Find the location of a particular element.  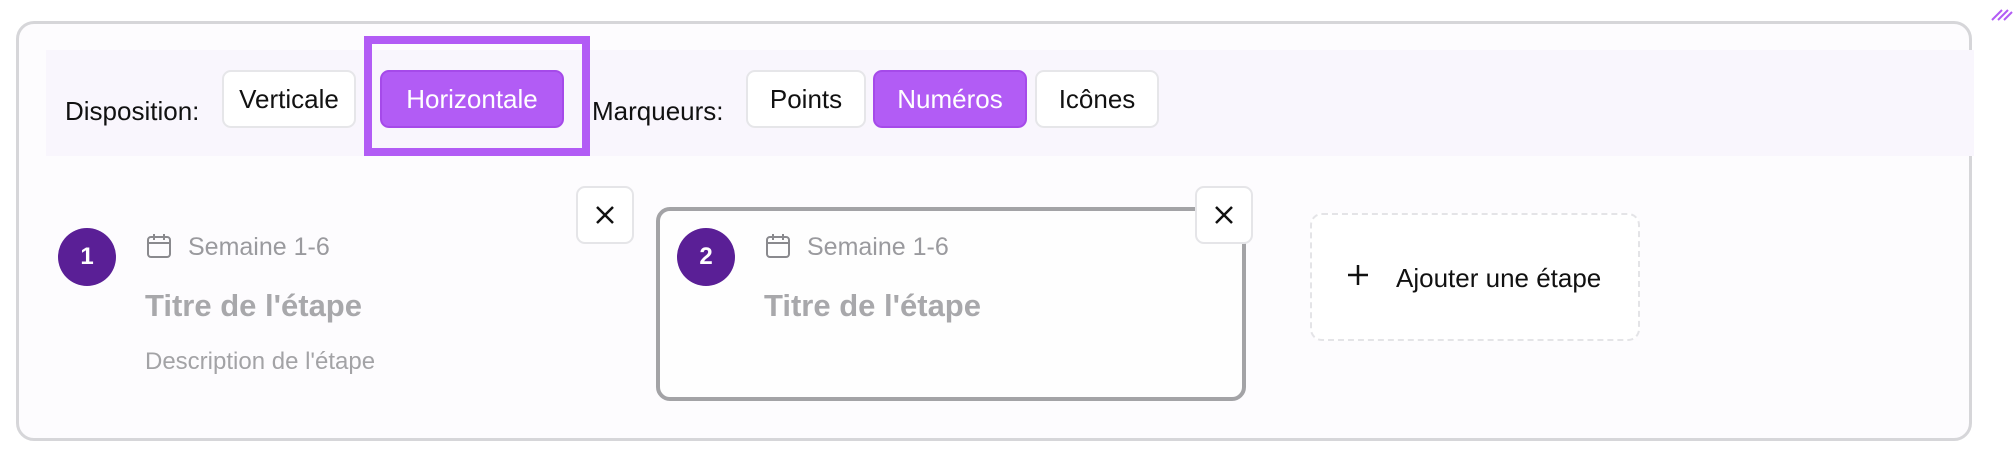

step-marker-1: 1 is located at coordinates (87, 257).